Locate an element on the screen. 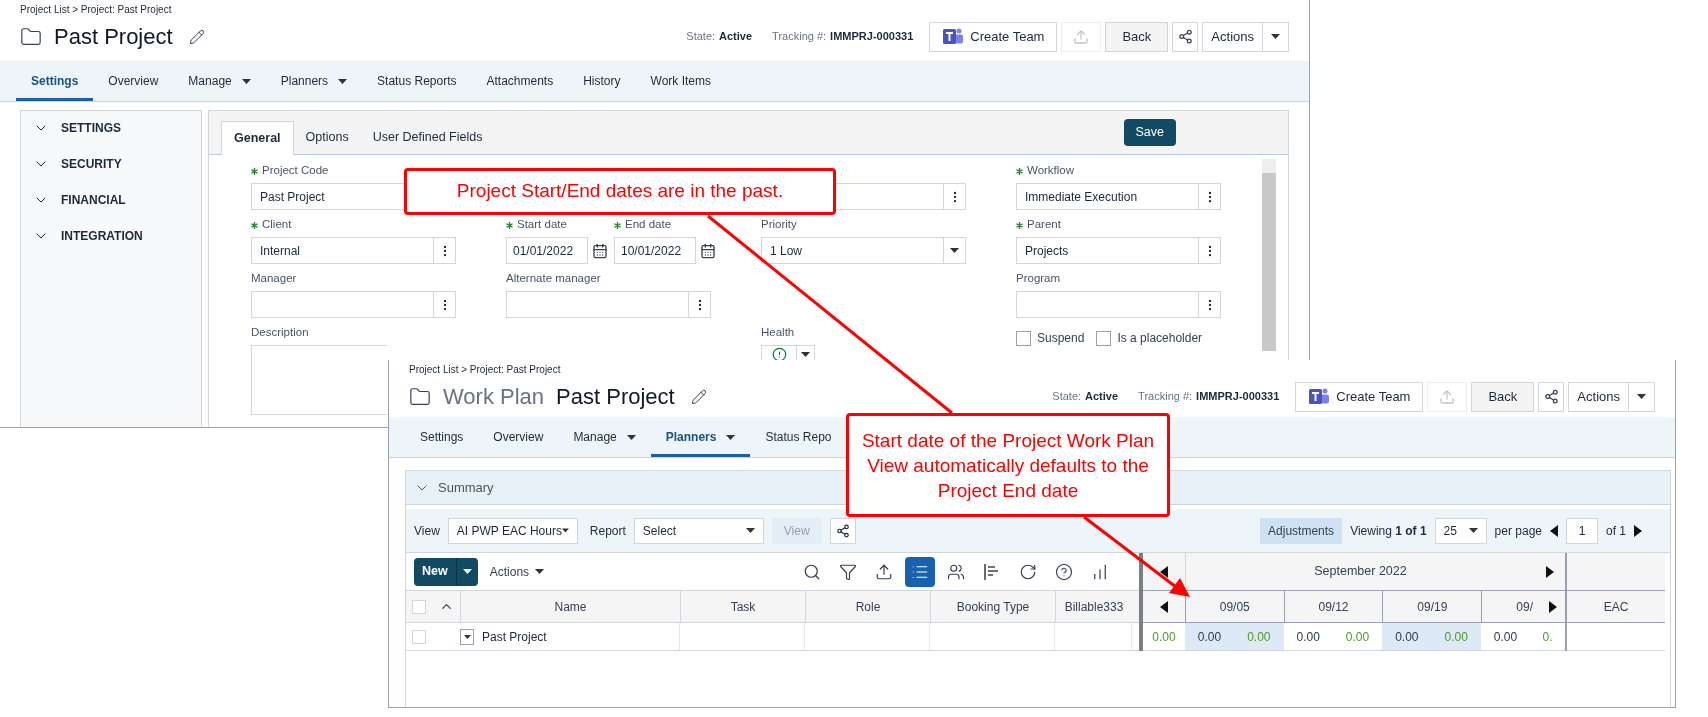 This screenshot has width=1708, height=717. week-header: 09/ is located at coordinates (1524, 607).